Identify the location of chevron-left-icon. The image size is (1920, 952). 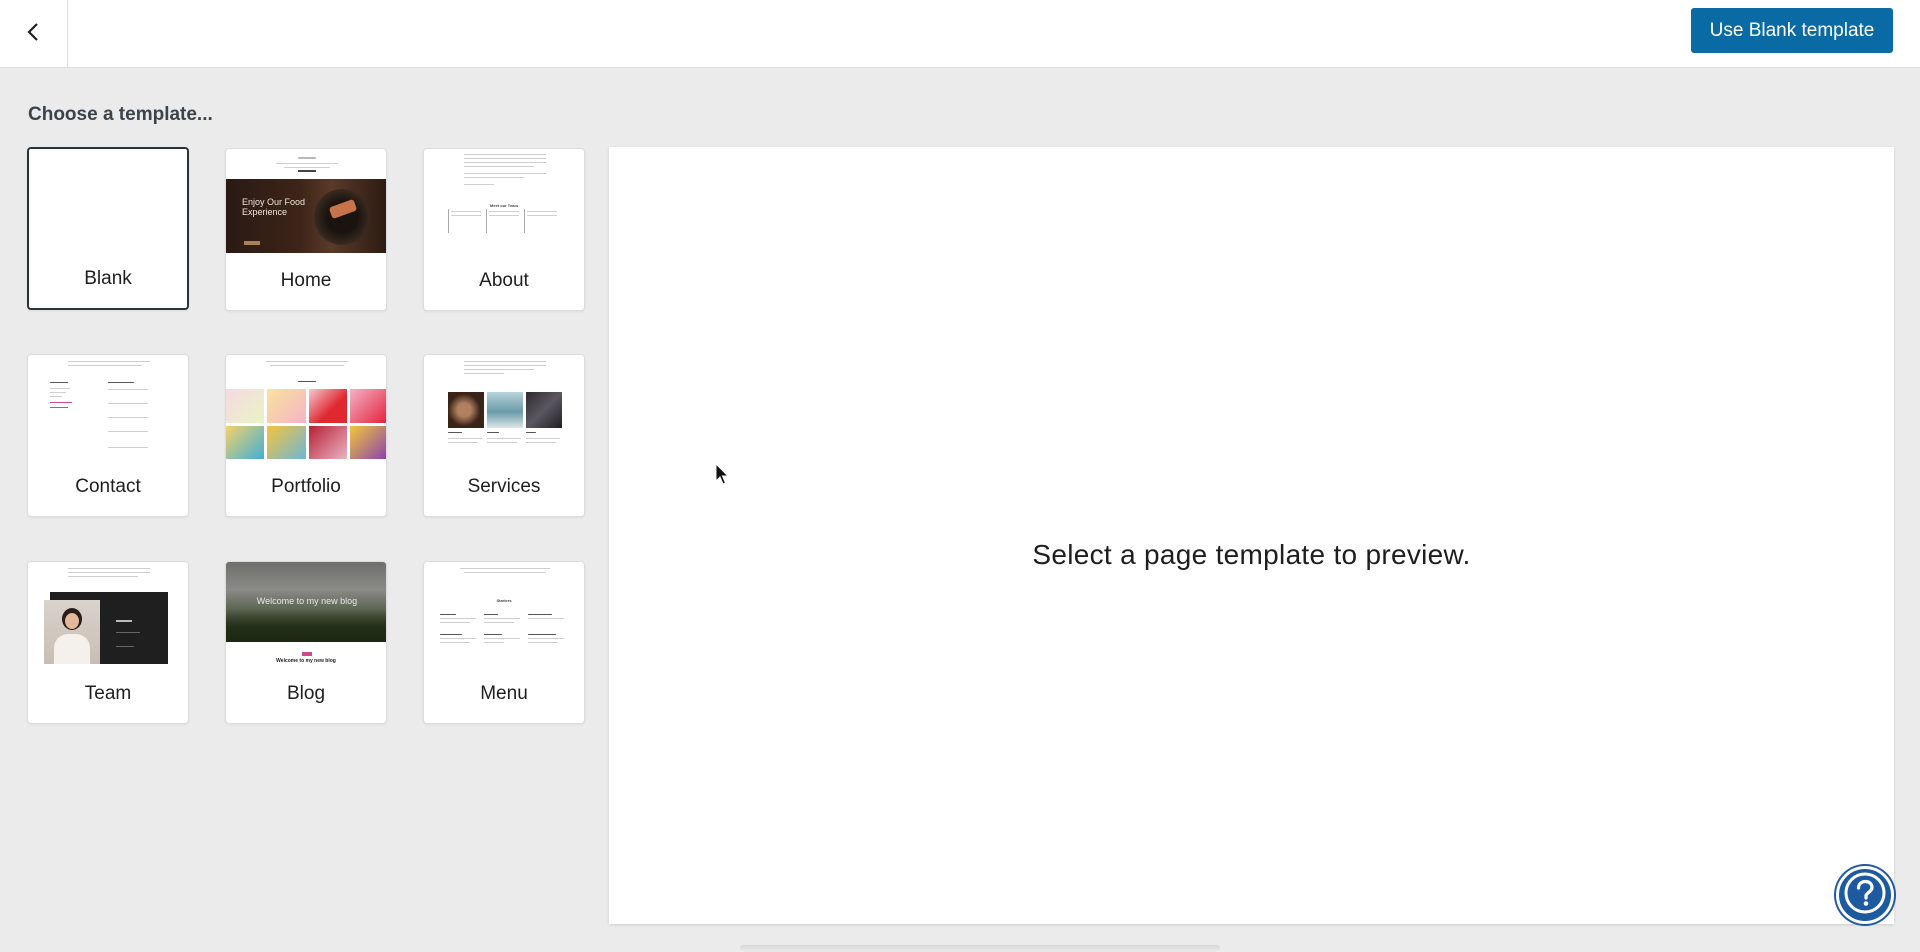
(34, 34).